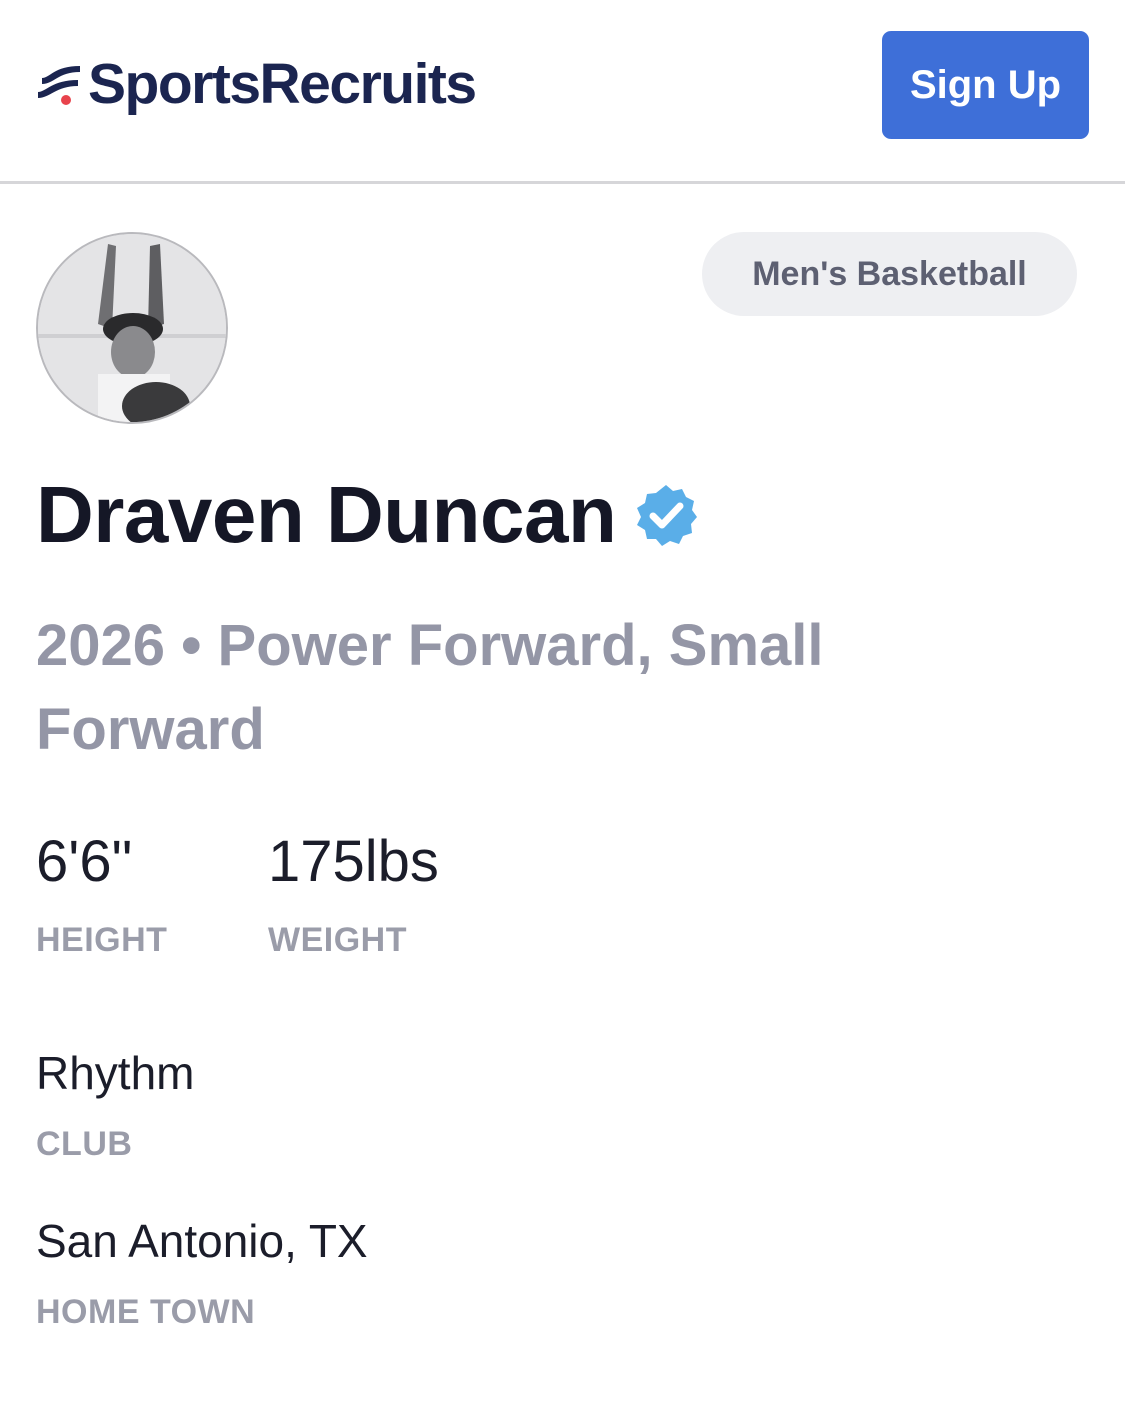 Image resolution: width=1125 pixels, height=1402 pixels. I want to click on athlete-name: Draven Duncan, so click(326, 514).